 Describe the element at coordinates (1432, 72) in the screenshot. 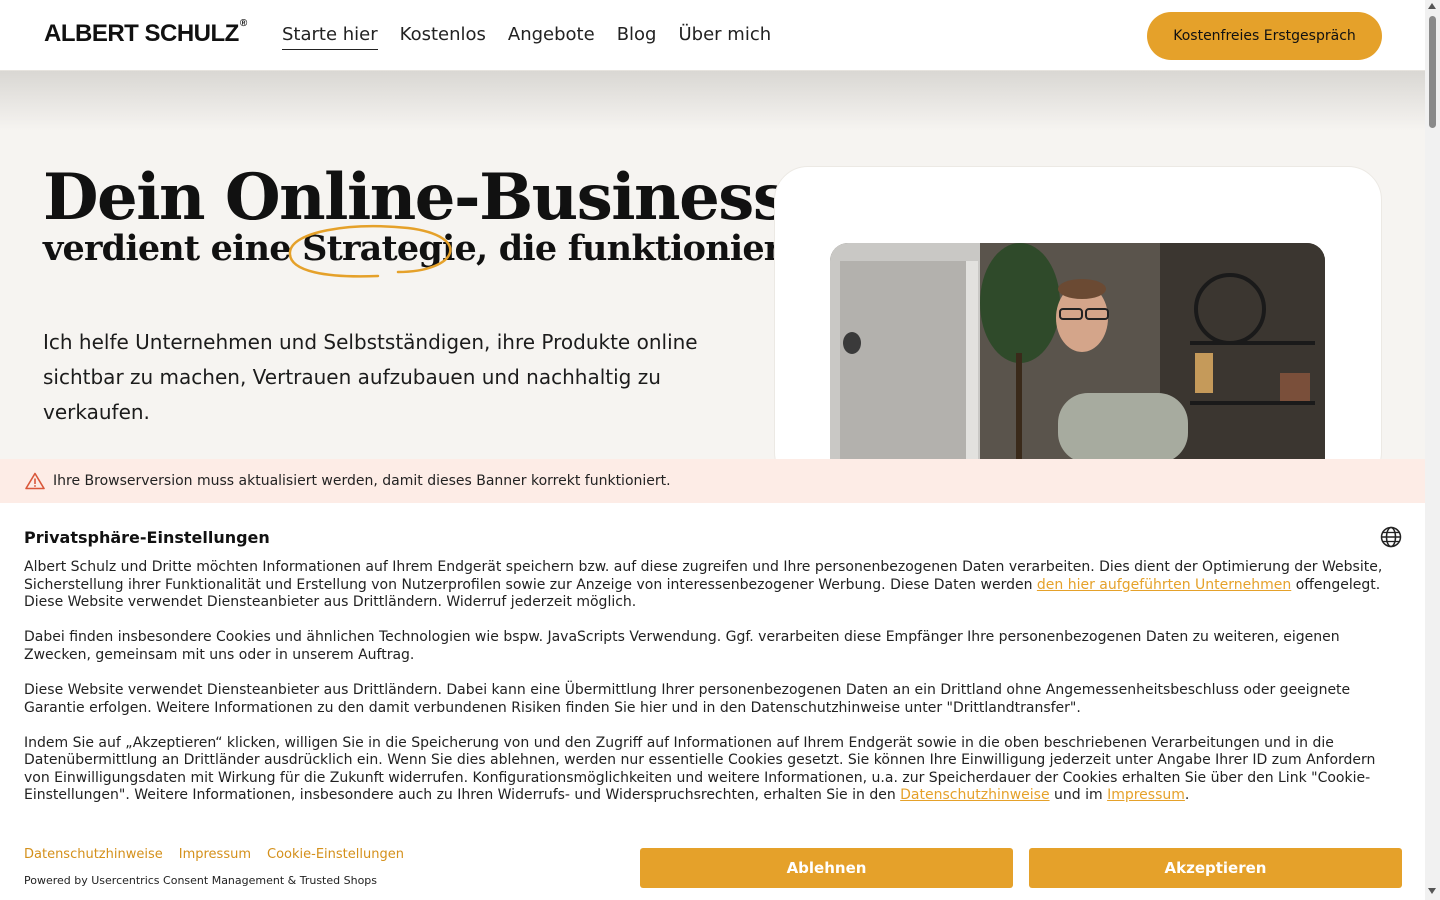

I see `scroll-thumb` at that location.